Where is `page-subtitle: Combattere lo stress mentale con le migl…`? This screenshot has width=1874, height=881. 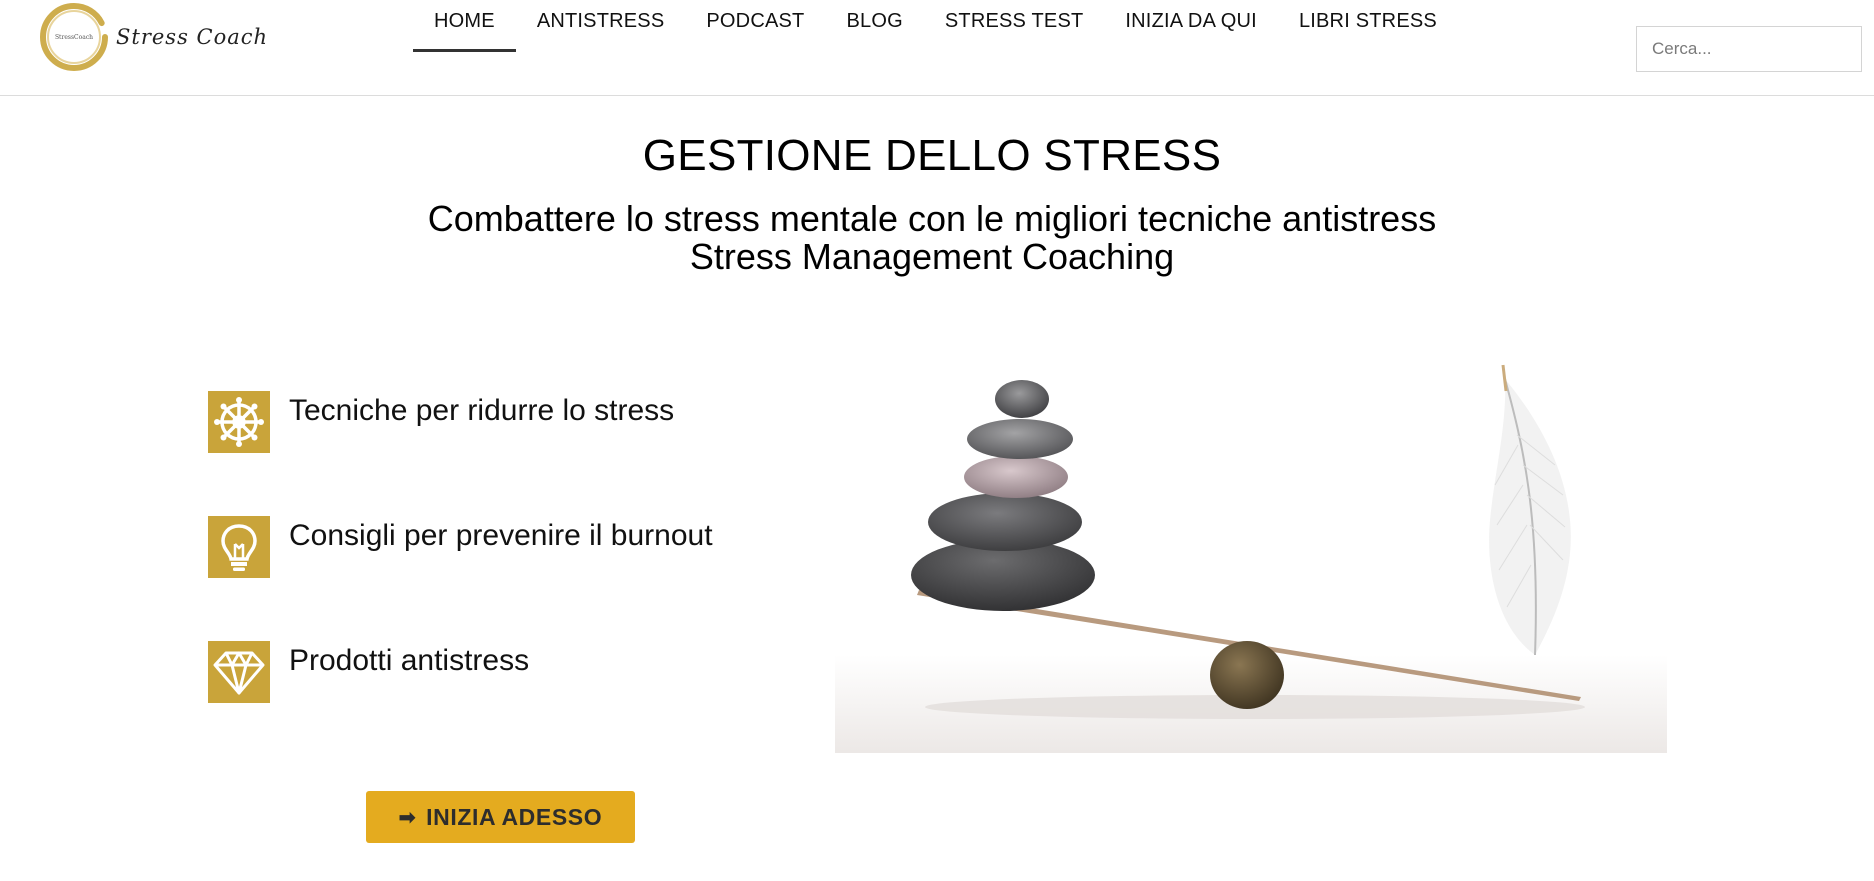
page-subtitle: Combattere lo stress mentale con le migl… is located at coordinates (932, 238).